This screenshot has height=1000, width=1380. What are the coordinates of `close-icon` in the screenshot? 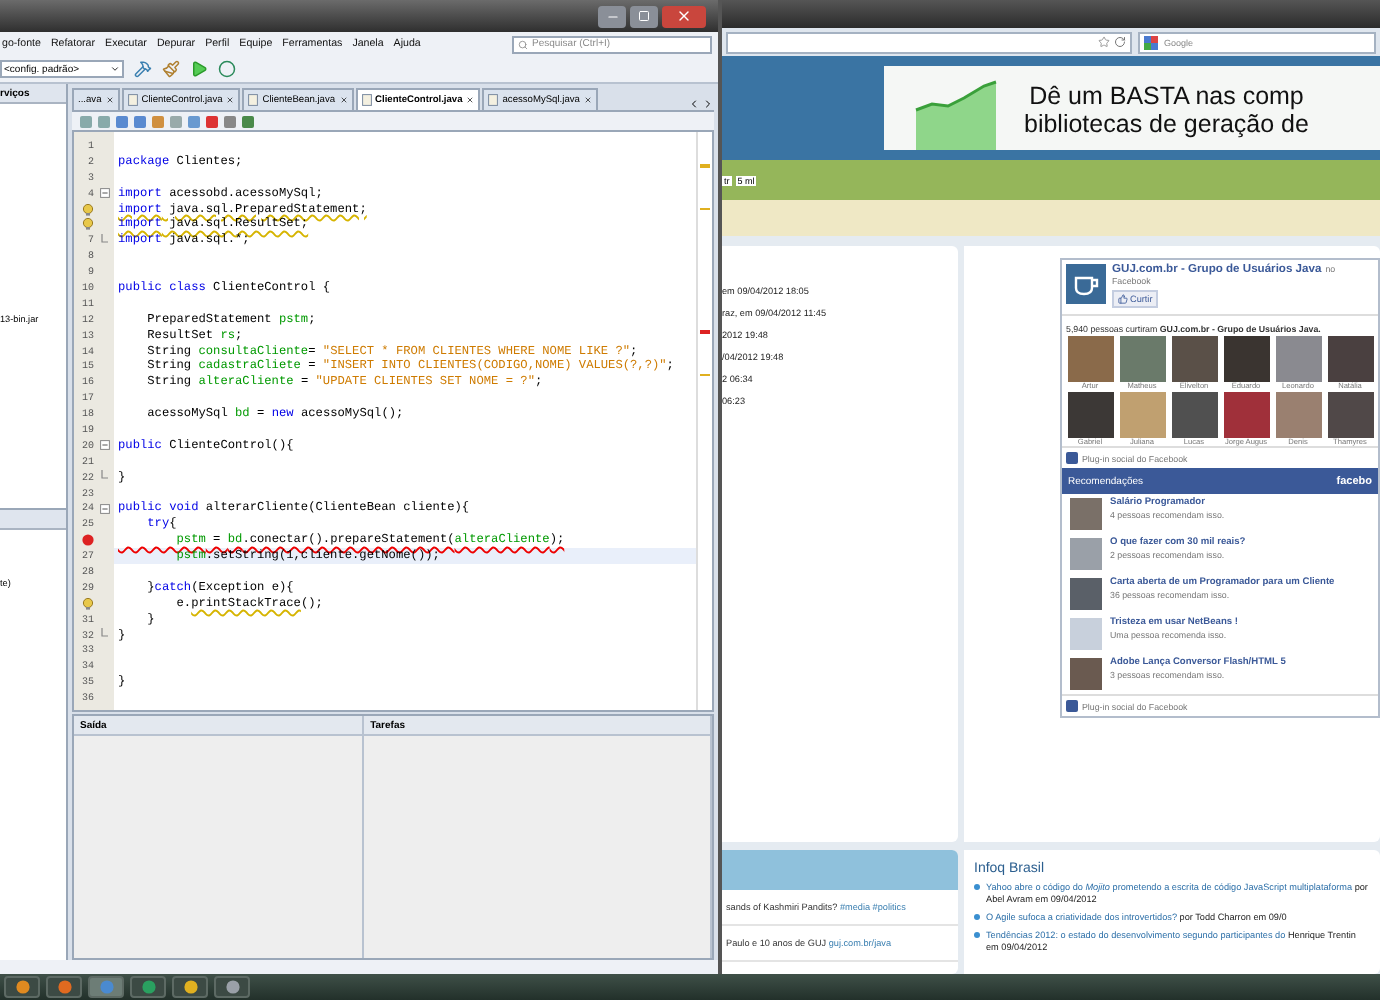 It's located at (684, 16).